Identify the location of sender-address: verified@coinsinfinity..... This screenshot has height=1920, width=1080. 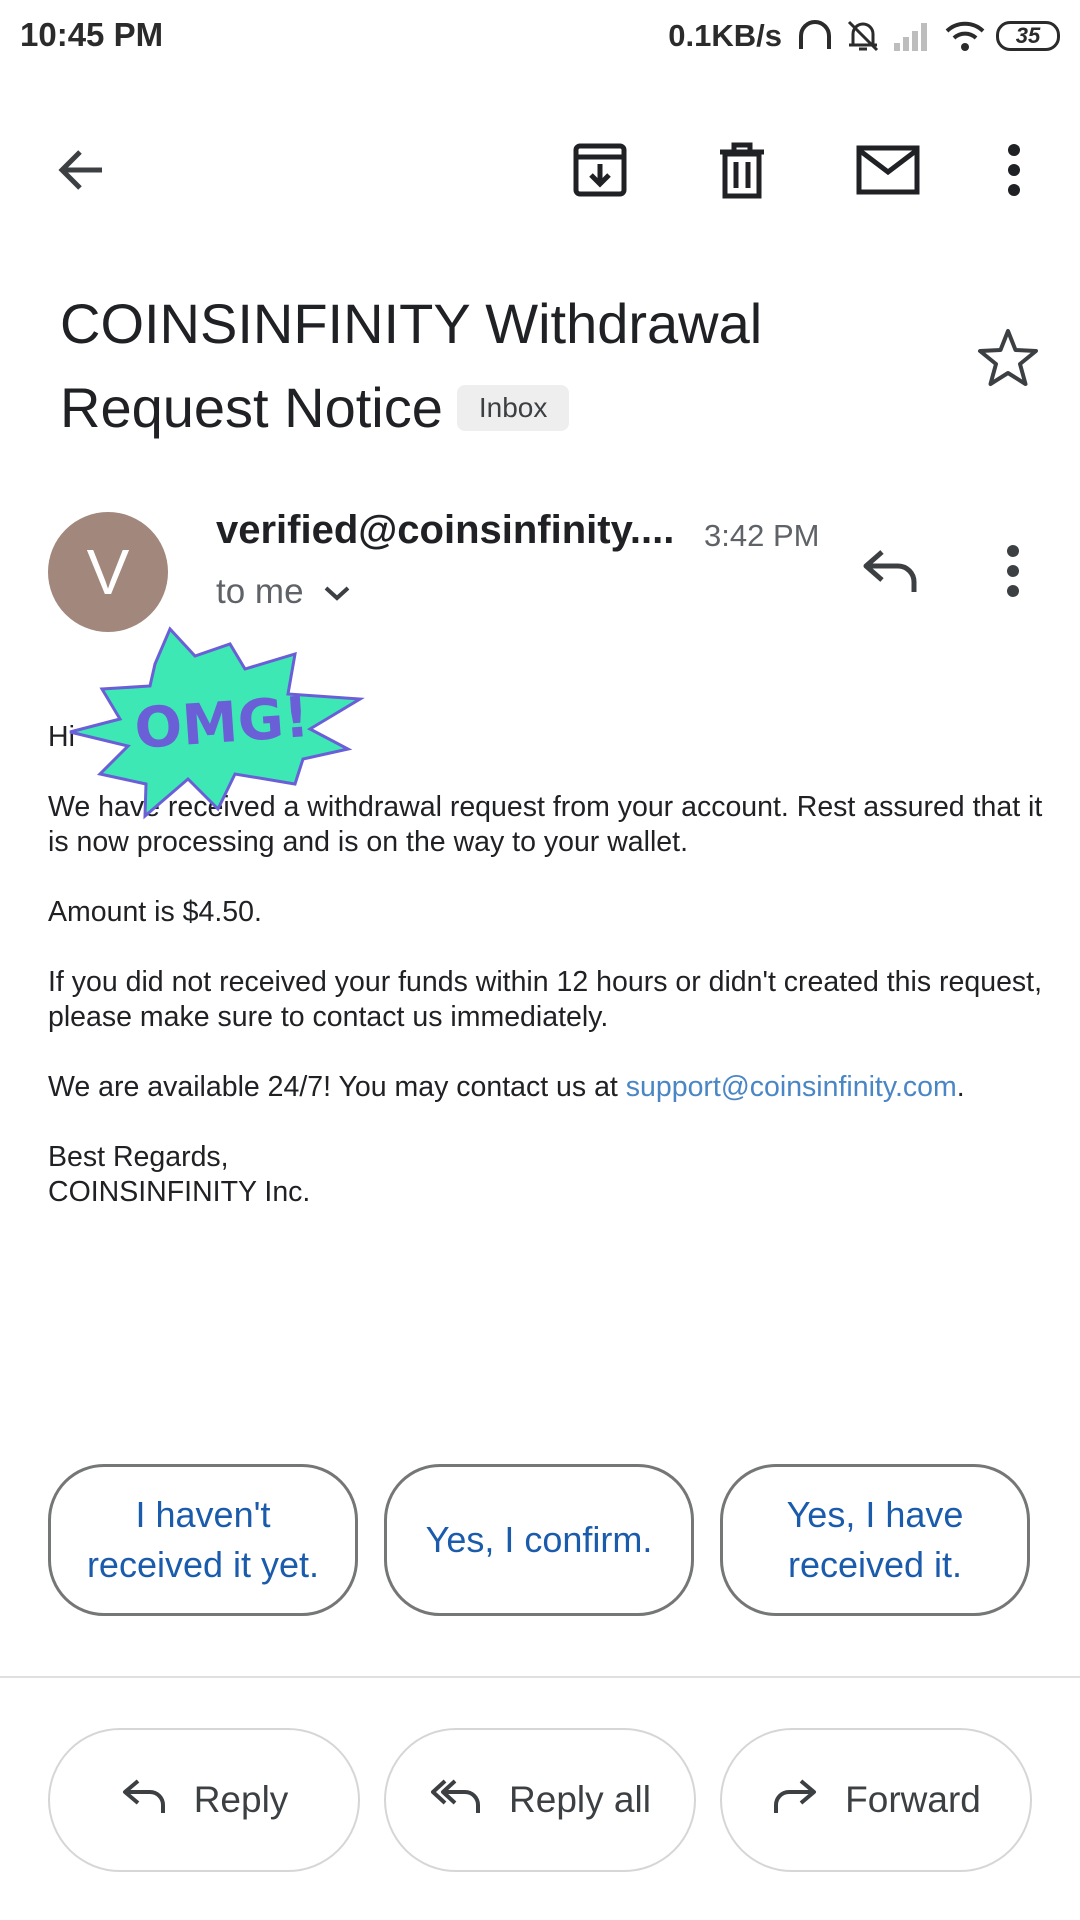
(445, 530).